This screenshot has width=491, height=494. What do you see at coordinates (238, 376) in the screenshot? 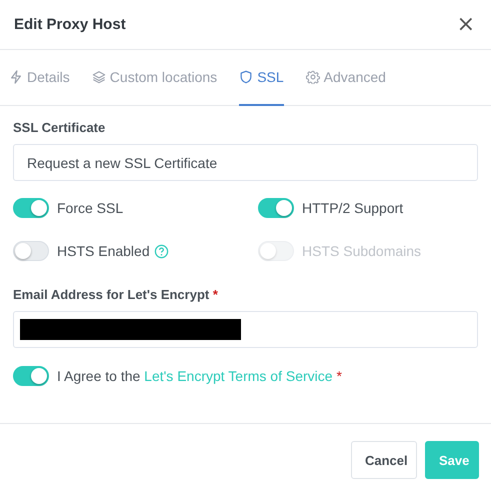
I see `terms-link: Let's Encrypt Terms of Service` at bounding box center [238, 376].